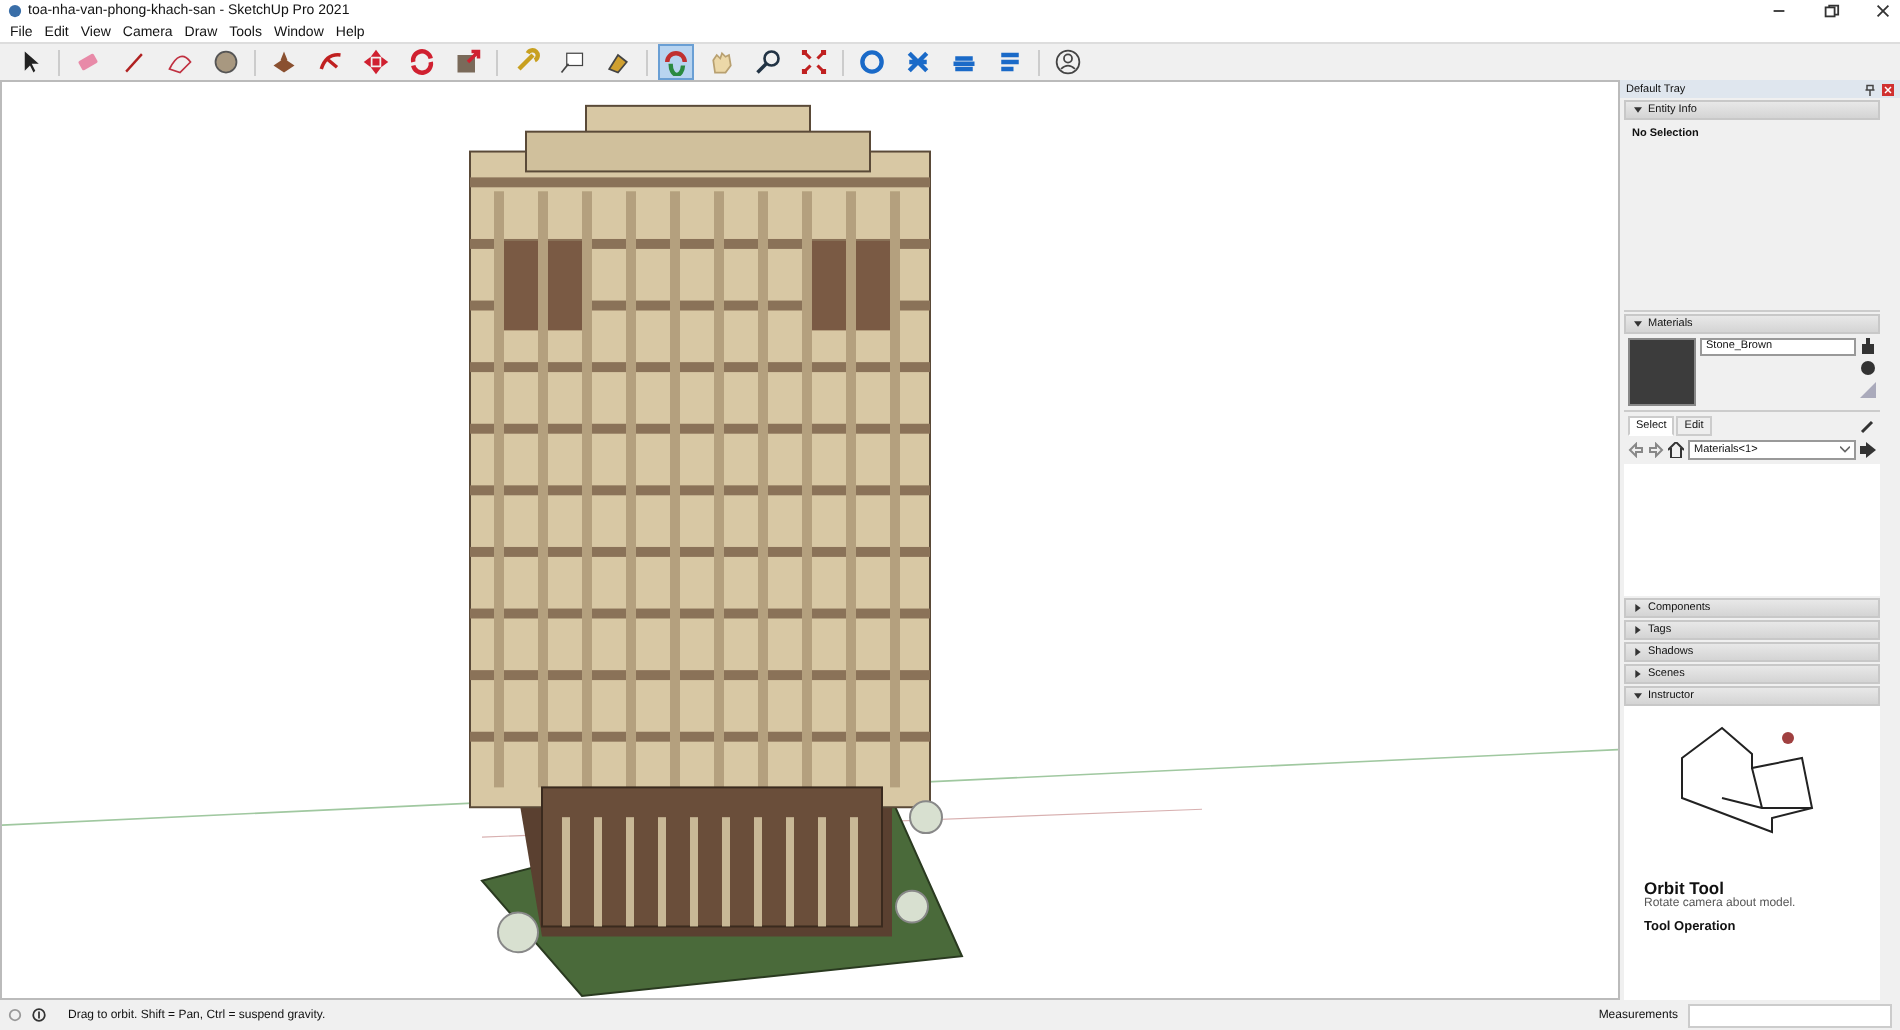  What do you see at coordinates (1662, 372) in the screenshot?
I see `material-swatch` at bounding box center [1662, 372].